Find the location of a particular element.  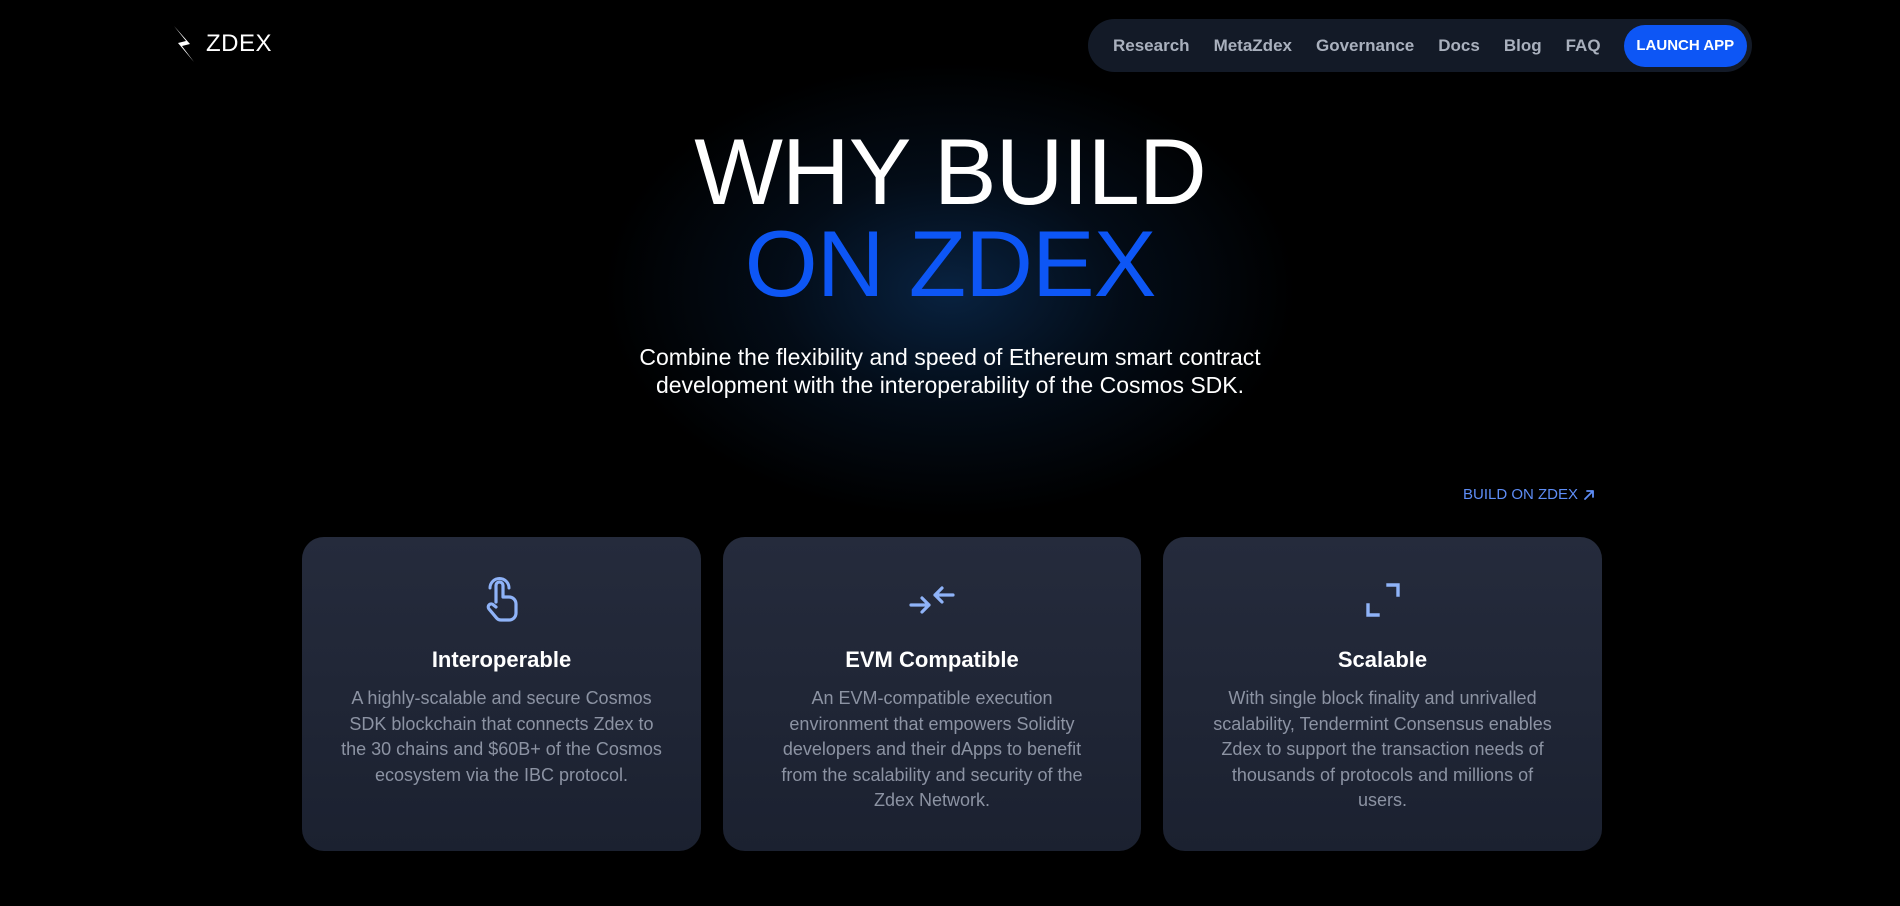

nav-governance: Governance is located at coordinates (1365, 46).